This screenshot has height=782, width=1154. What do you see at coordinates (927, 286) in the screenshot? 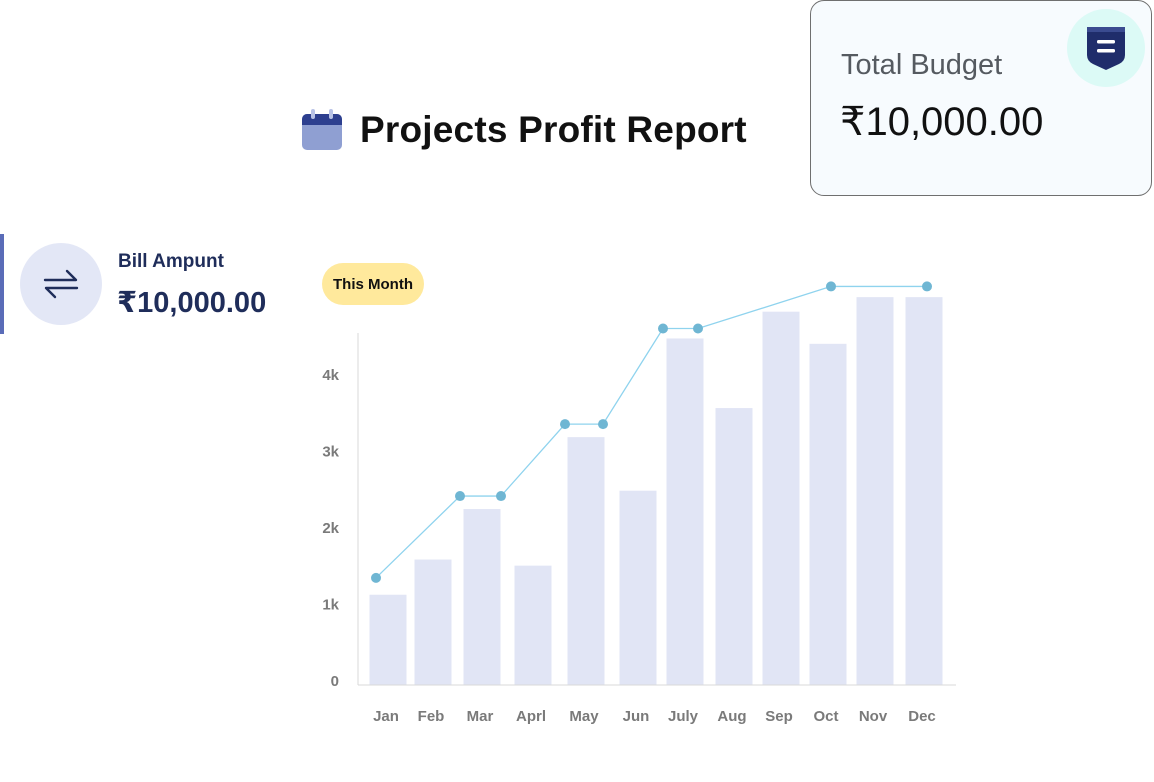
I see `trend-point-dec` at bounding box center [927, 286].